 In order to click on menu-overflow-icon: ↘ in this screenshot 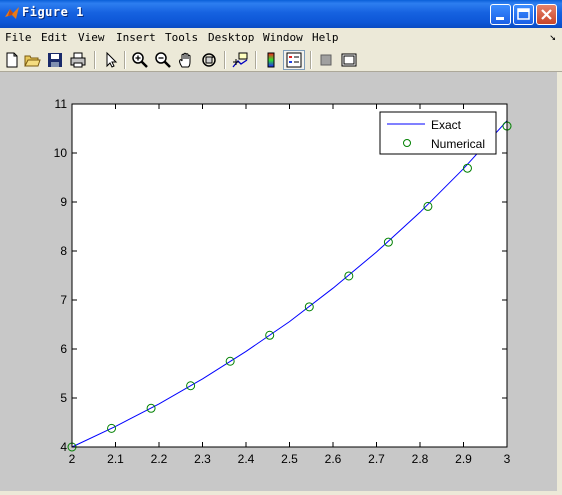, I will do `click(552, 36)`.